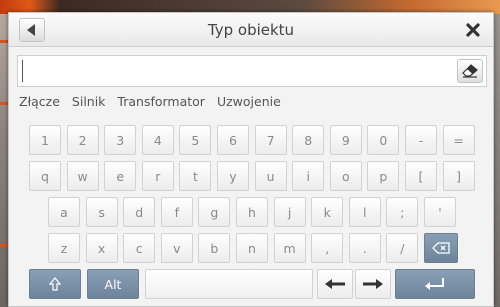 Image resolution: width=500 pixels, height=307 pixels. Describe the element at coordinates (402, 248) in the screenshot. I see `key-slash: /` at that location.